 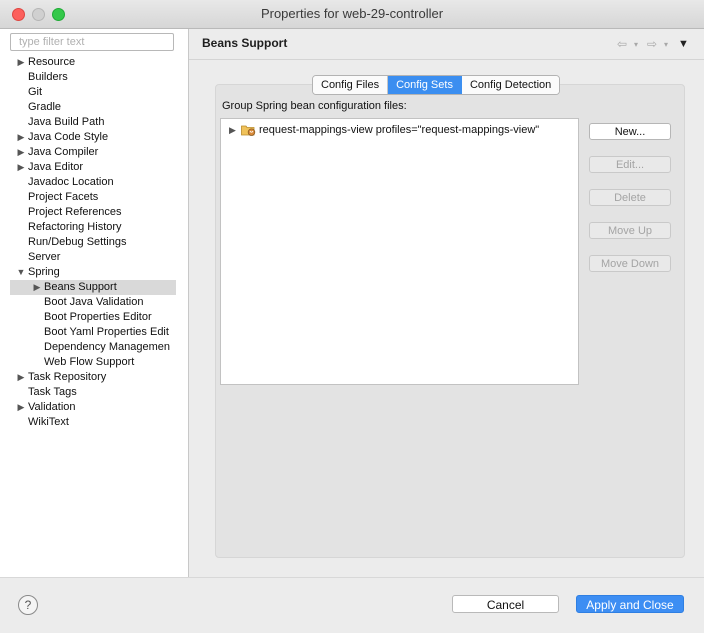 I want to click on sidebar-item-run-debug-settings: Run/Debug Settings, so click(x=99, y=242).